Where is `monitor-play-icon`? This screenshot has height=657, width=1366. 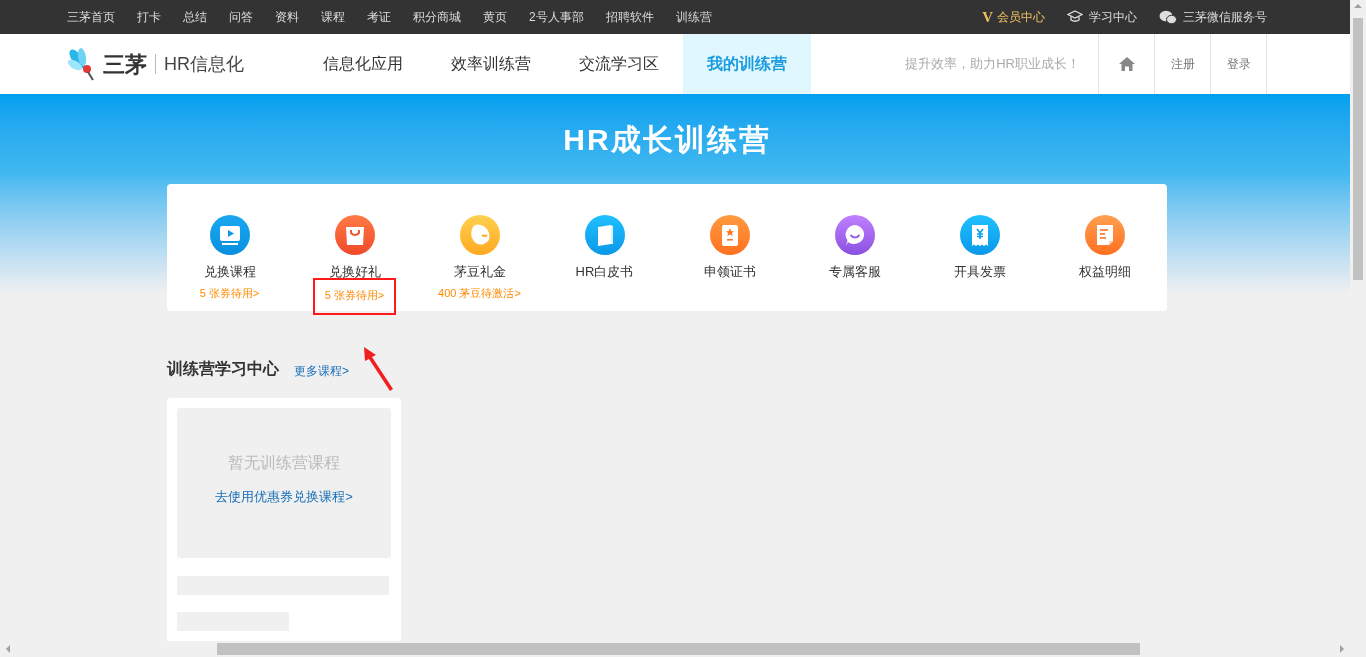 monitor-play-icon is located at coordinates (229, 235).